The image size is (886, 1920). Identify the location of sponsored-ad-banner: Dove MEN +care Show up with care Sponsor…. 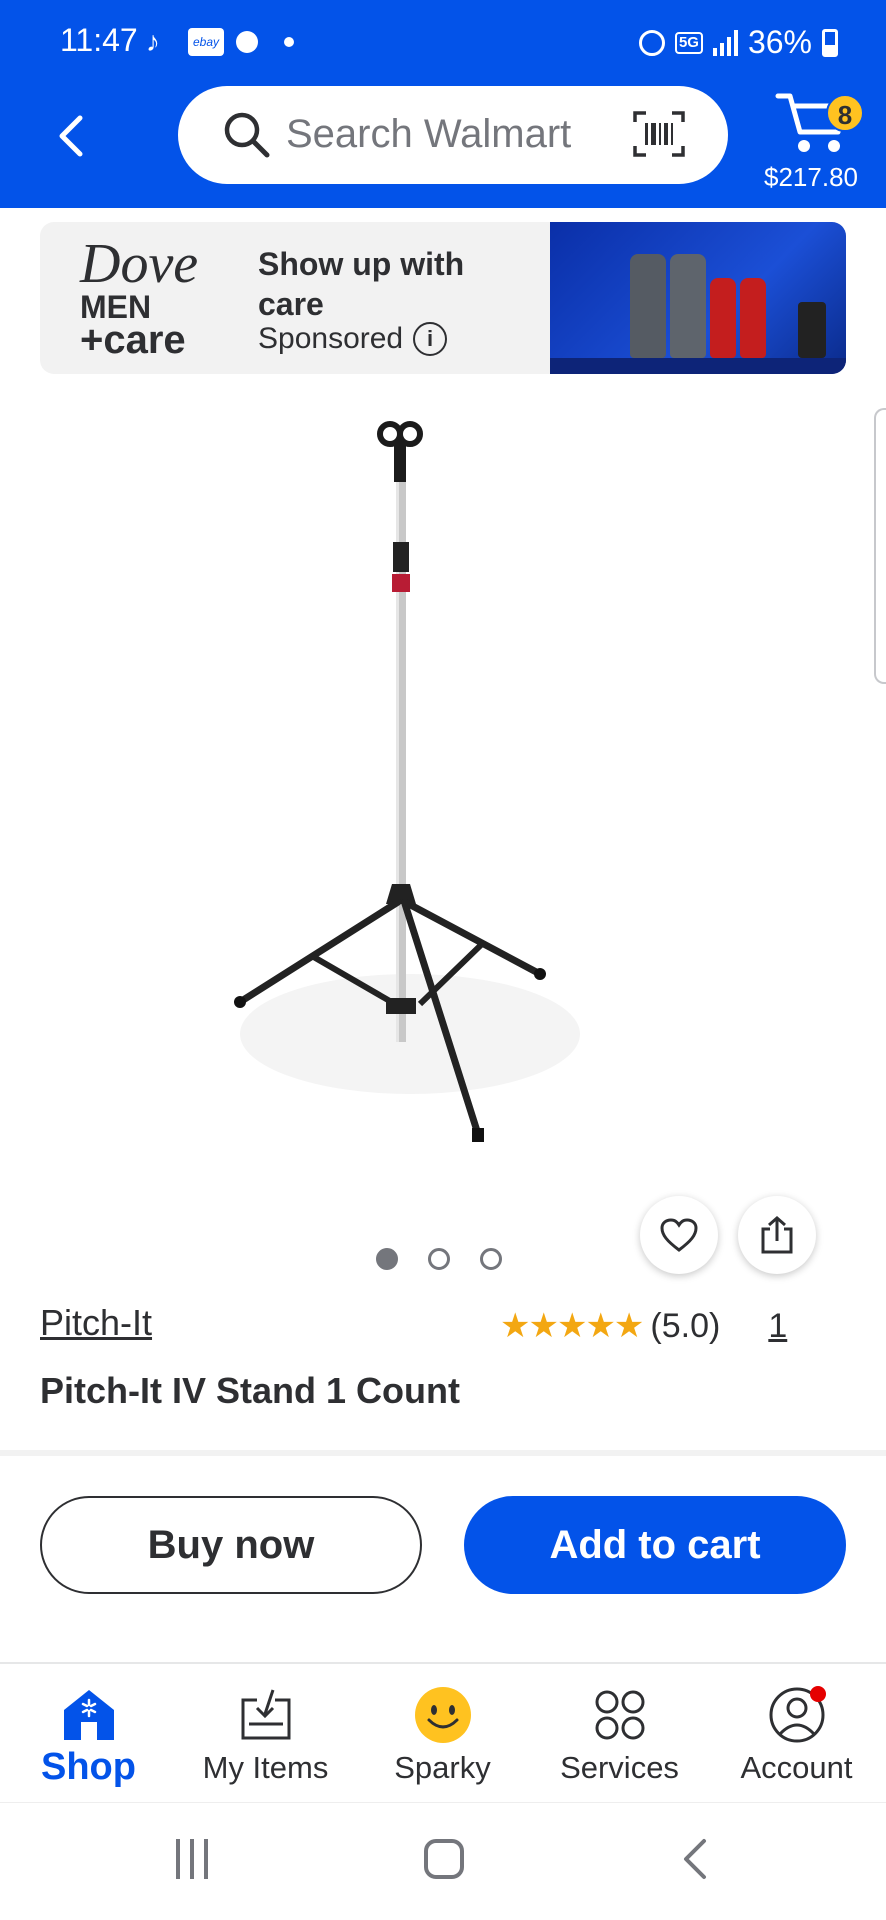
(443, 298).